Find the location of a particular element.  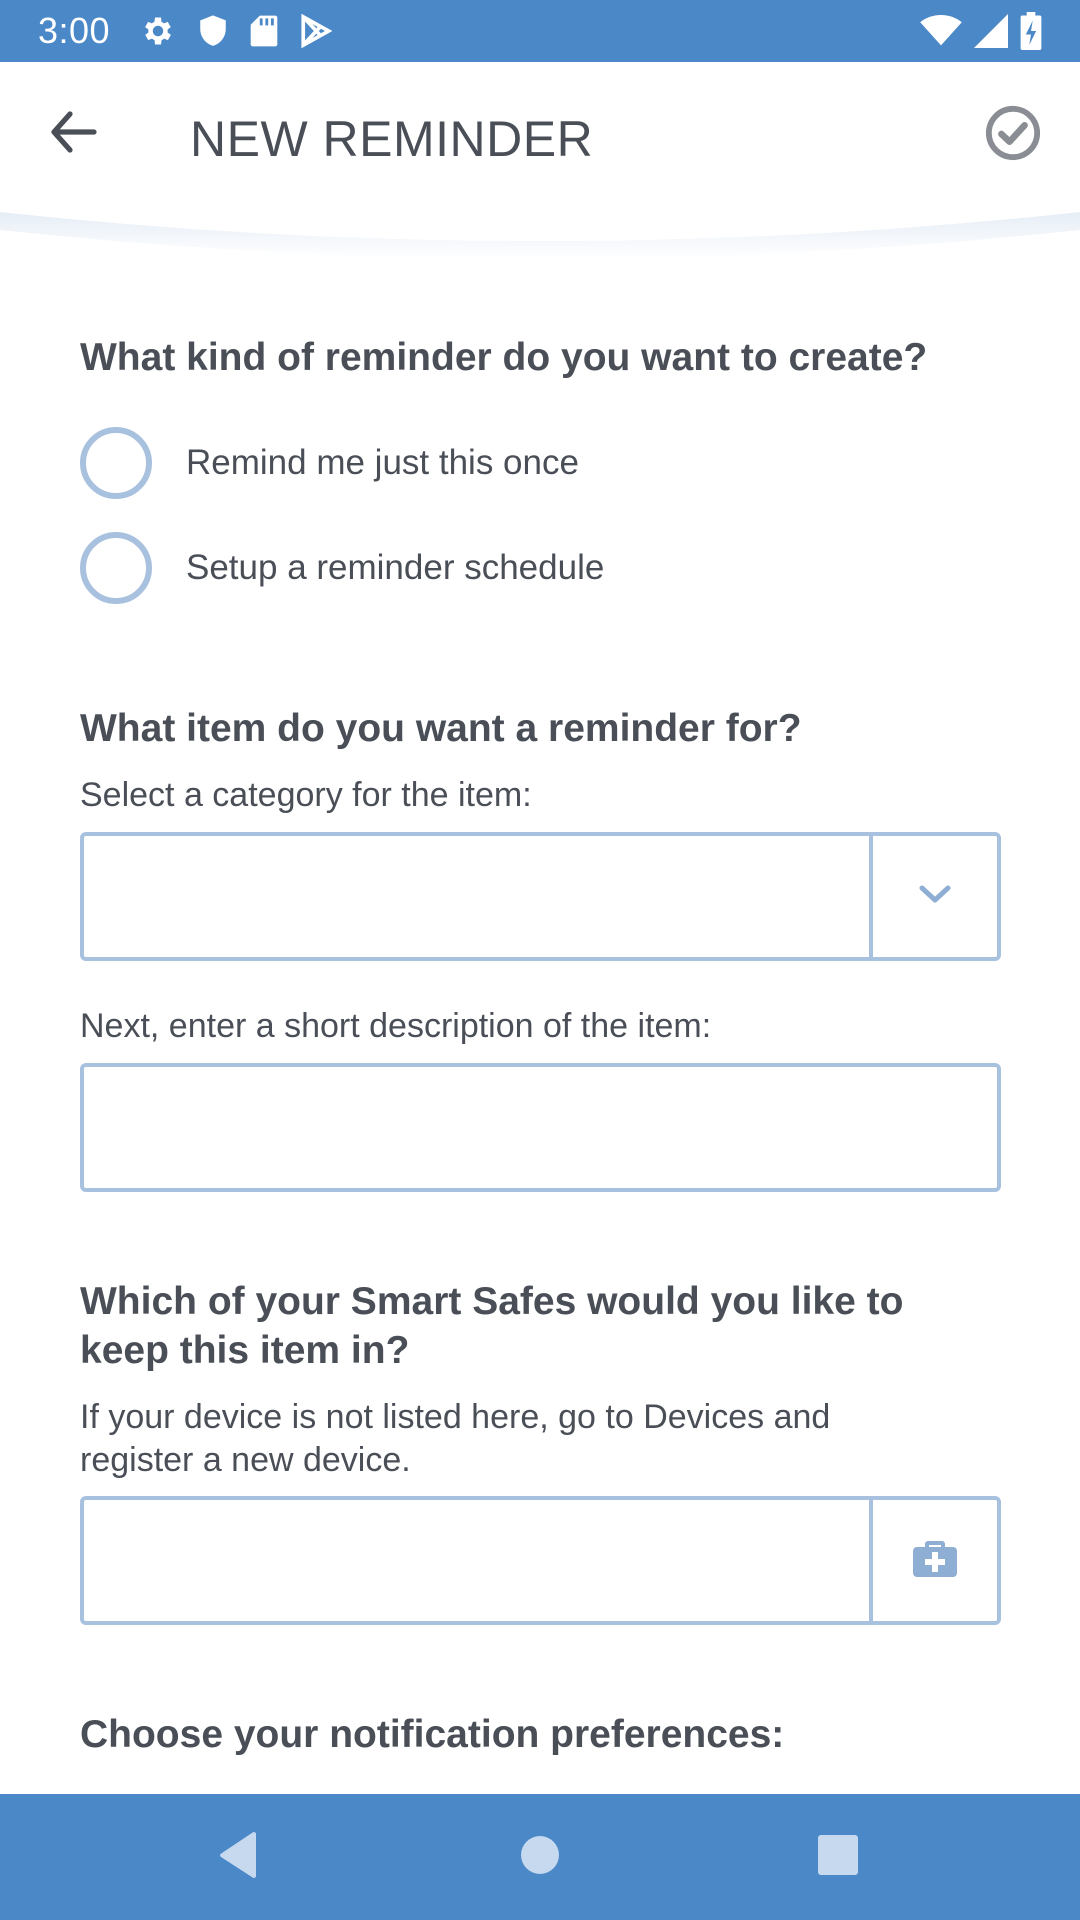

page-title: NEW REMINDER is located at coordinates (392, 139).